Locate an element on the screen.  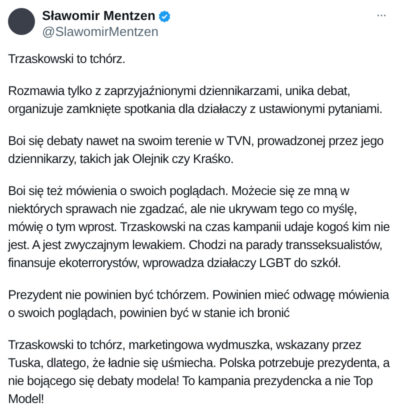
author-handle: @SlawomirMentzen is located at coordinates (107, 32).